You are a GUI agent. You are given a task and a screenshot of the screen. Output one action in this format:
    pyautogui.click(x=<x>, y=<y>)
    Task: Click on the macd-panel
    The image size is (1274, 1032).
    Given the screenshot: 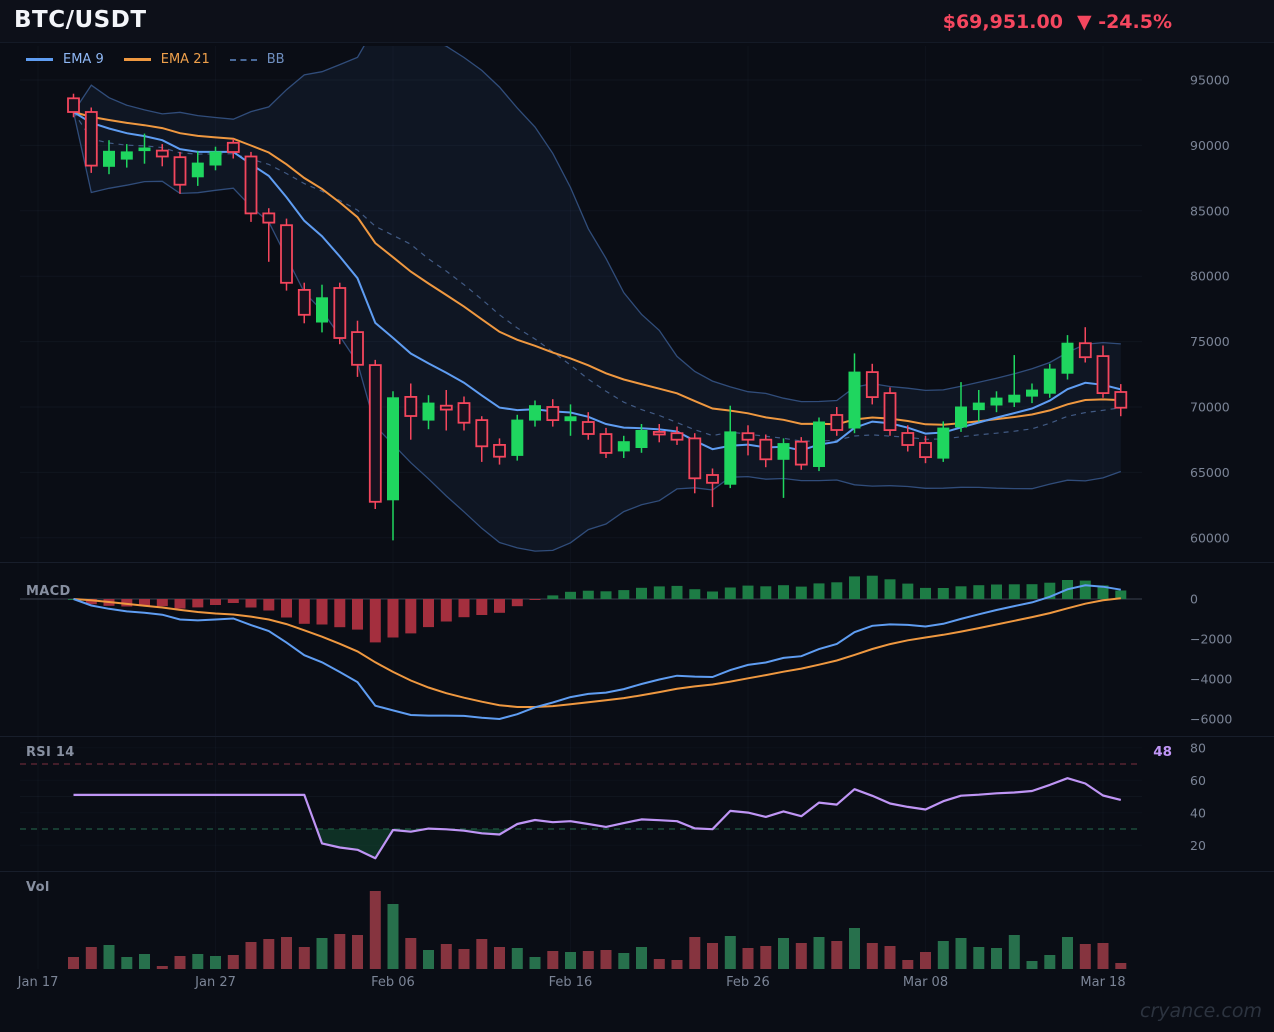 What is the action you would take?
    pyautogui.click(x=581, y=648)
    